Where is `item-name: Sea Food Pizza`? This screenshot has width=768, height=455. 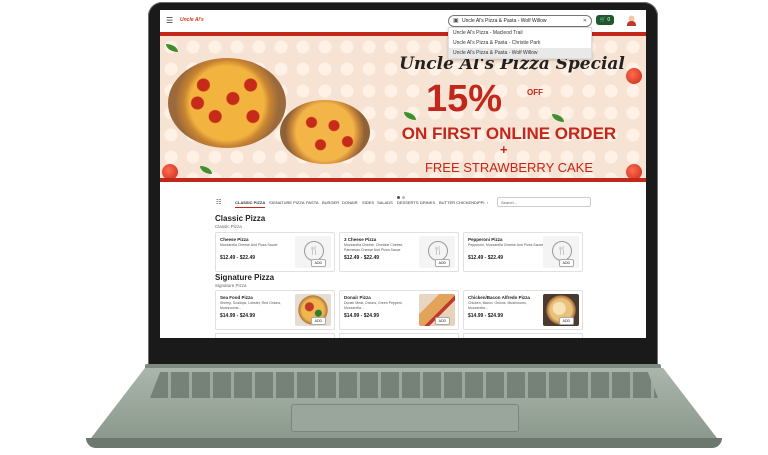 item-name: Sea Food Pizza is located at coordinates (236, 297).